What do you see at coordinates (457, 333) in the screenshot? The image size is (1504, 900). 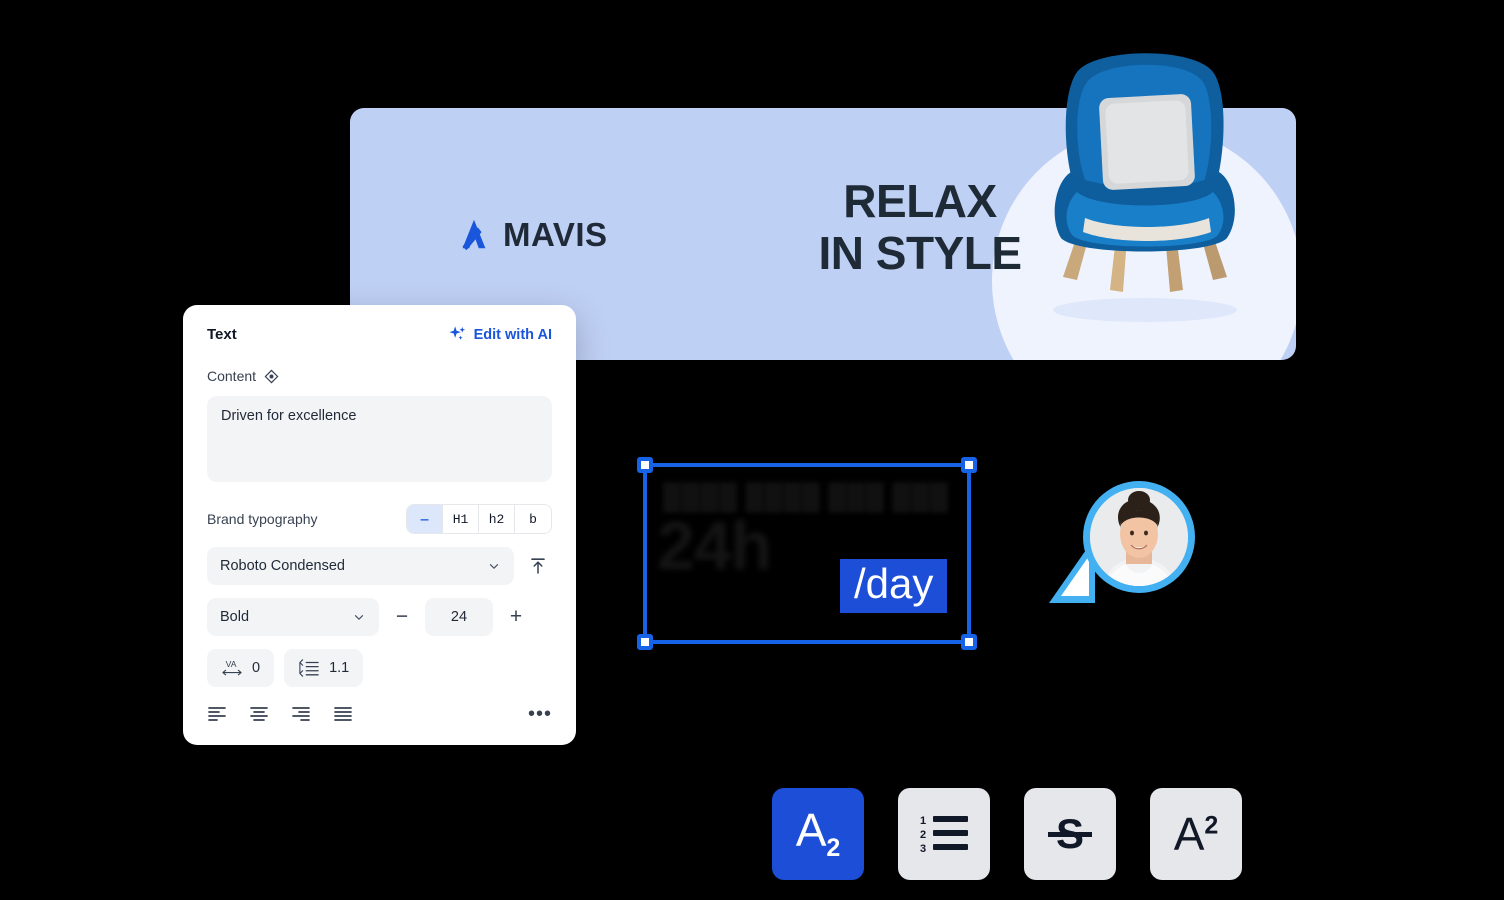 I see `sparkles-icon` at bounding box center [457, 333].